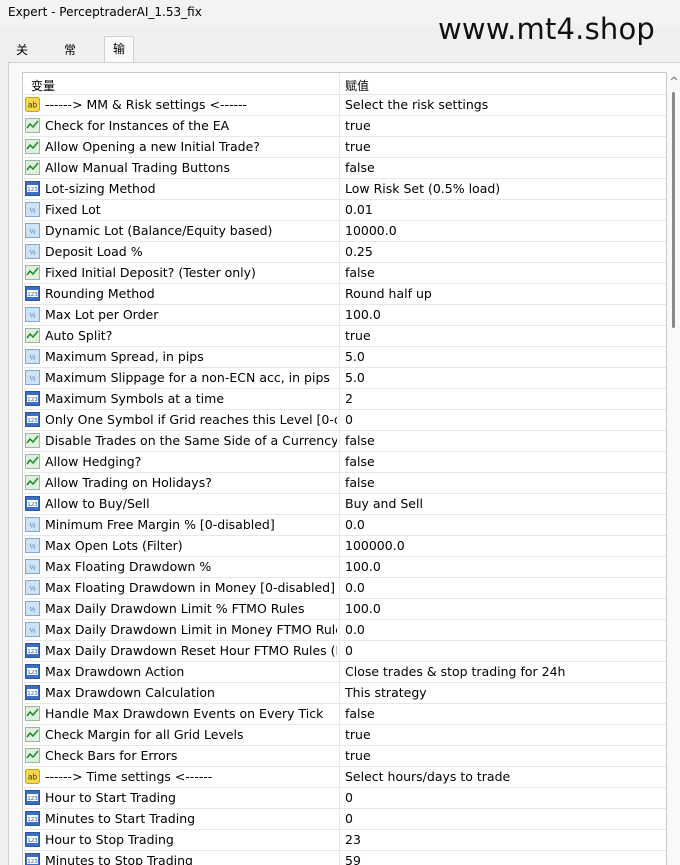 The image size is (680, 865). Describe the element at coordinates (144, 734) in the screenshot. I see `parameter-name: Check Margin for all Grid Levels` at that location.